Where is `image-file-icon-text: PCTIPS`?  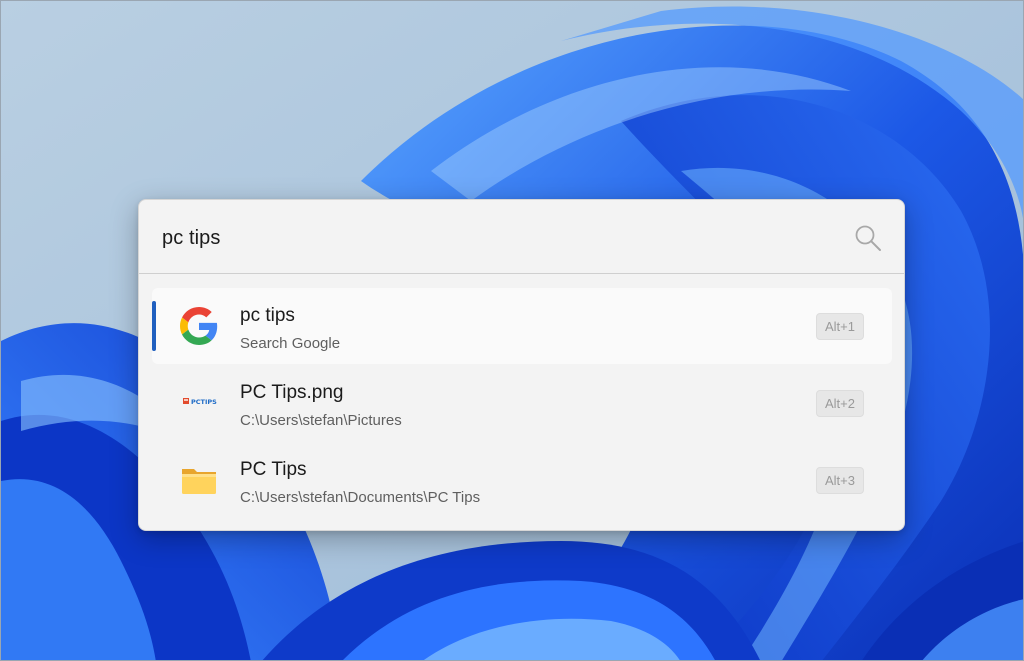
image-file-icon-text: PCTIPS is located at coordinates (204, 402).